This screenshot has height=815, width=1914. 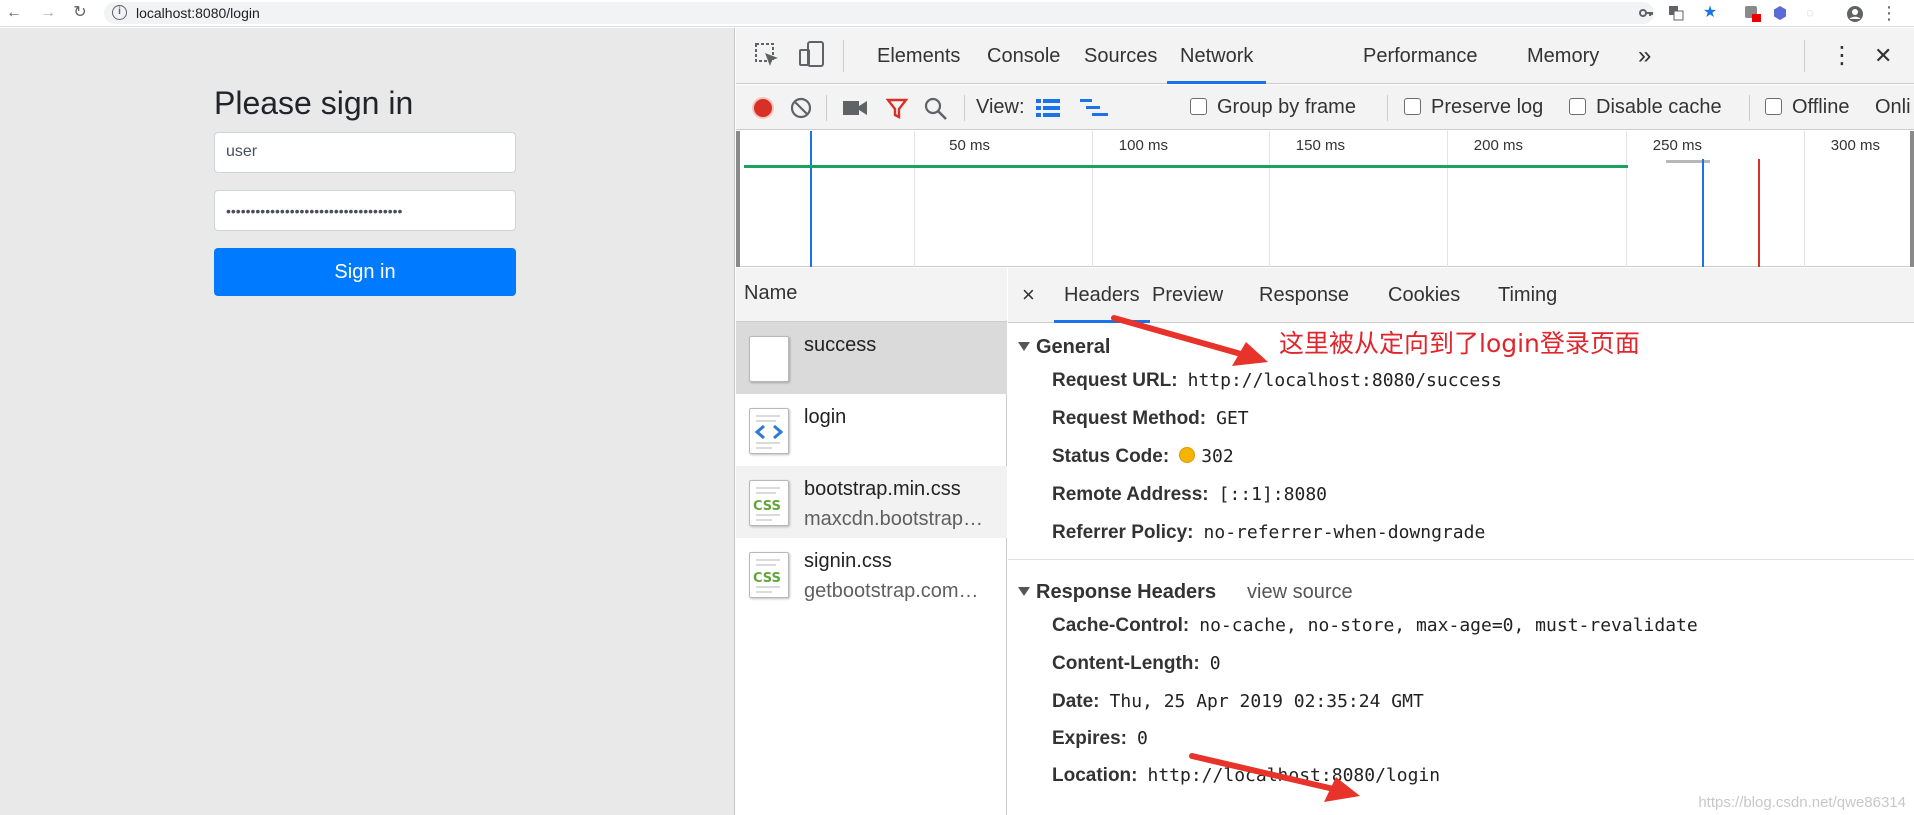 I want to click on group-by-frame-checkbox: Group by frame, so click(x=1273, y=107).